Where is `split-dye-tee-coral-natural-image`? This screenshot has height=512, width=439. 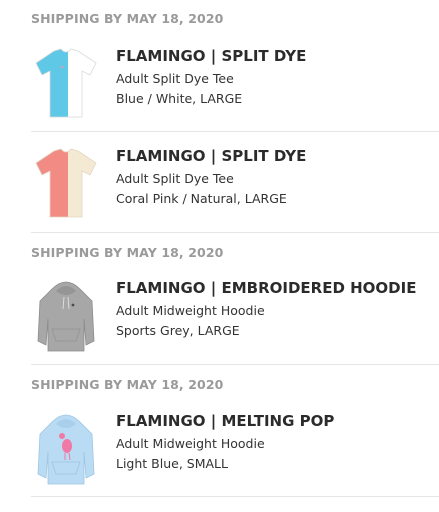 split-dye-tee-coral-natural-image is located at coordinates (66, 183).